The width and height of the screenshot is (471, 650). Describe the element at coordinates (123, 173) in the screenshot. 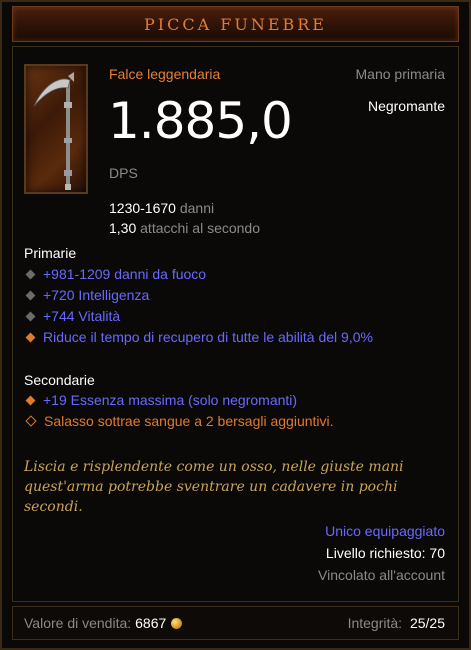

I see `dps-label: DPS` at that location.